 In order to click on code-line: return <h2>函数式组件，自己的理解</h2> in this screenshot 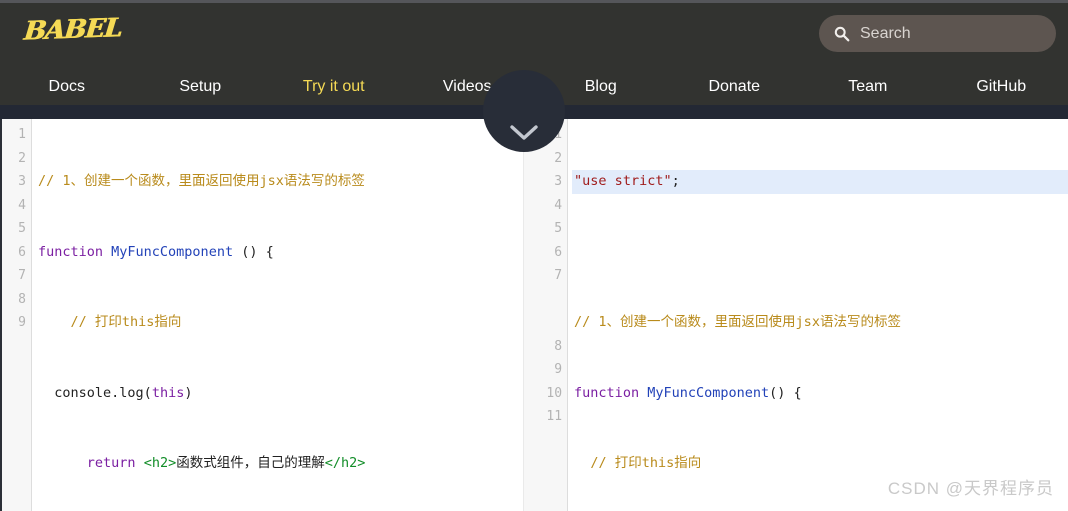, I will do `click(226, 463)`.